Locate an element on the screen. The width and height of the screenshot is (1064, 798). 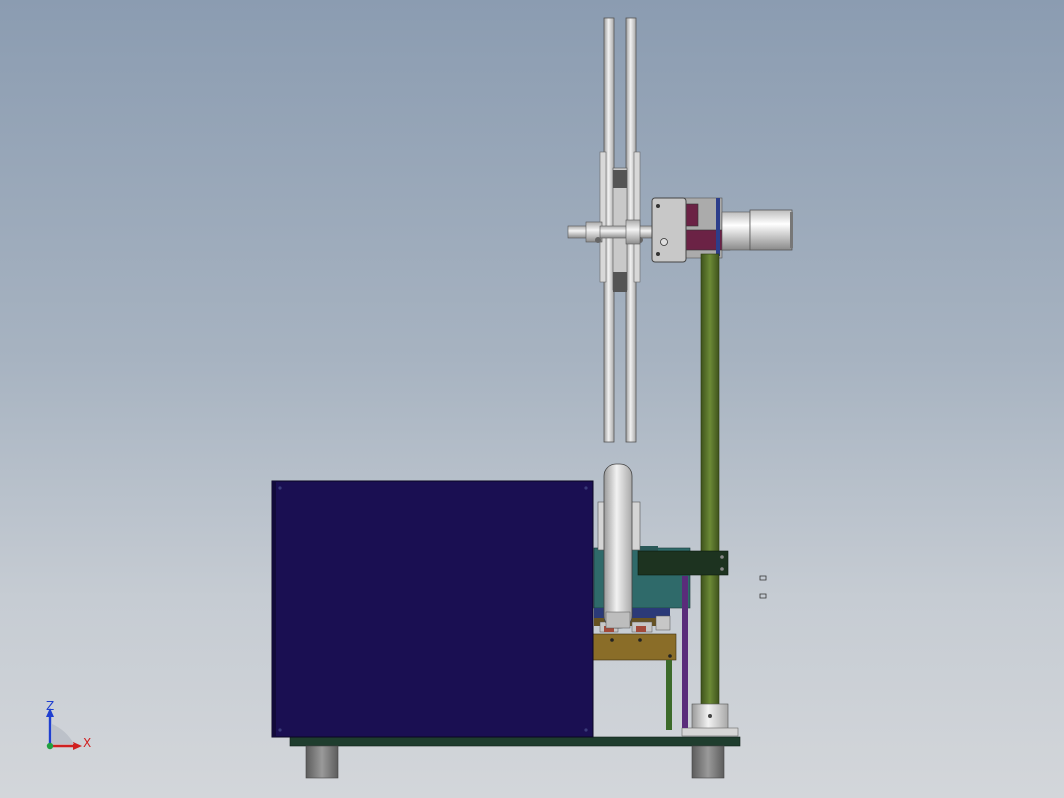
reel-hub-dark-upper is located at coordinates (620, 179).